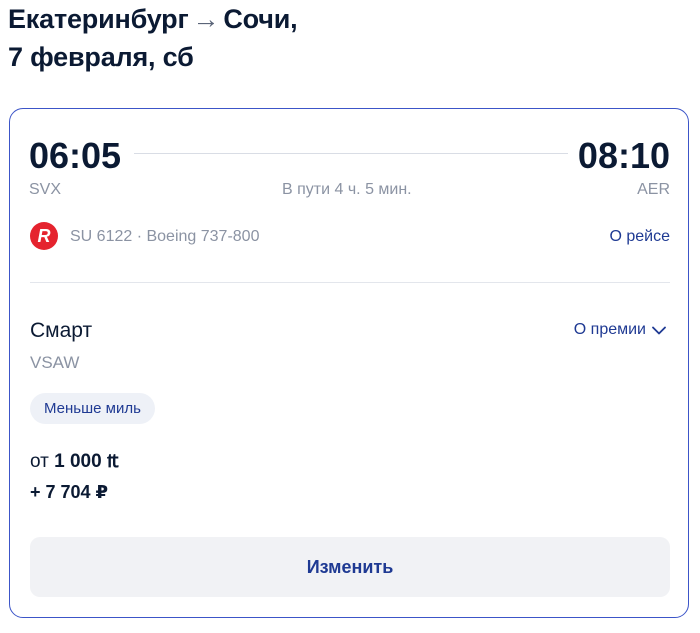 This screenshot has height=633, width=700. I want to click on flight-date: 7 февраля, сб, so click(101, 57).